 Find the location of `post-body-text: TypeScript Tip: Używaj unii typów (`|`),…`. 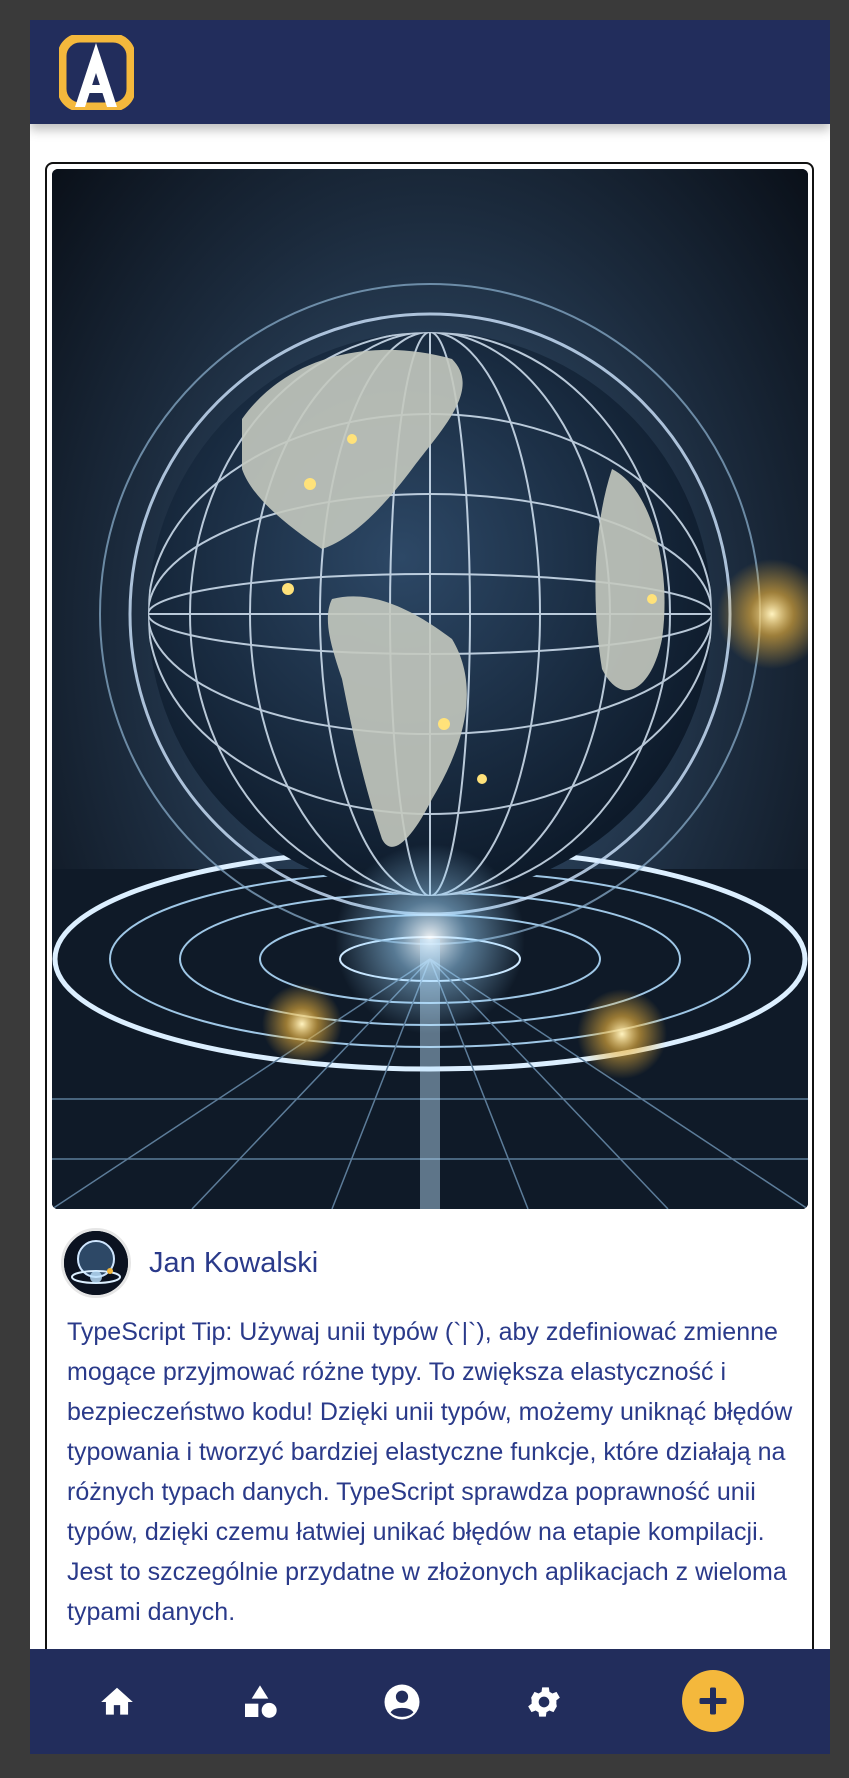

post-body-text: TypeScript Tip: Używaj unii typów (`|`),… is located at coordinates (430, 1472).